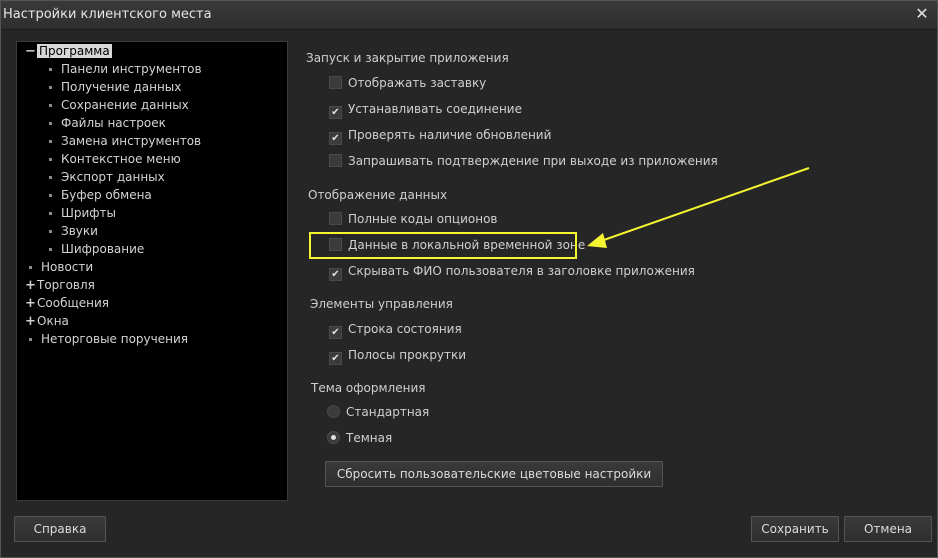  Describe the element at coordinates (698, 207) in the screenshot. I see `annotation-arrow-icon` at that location.